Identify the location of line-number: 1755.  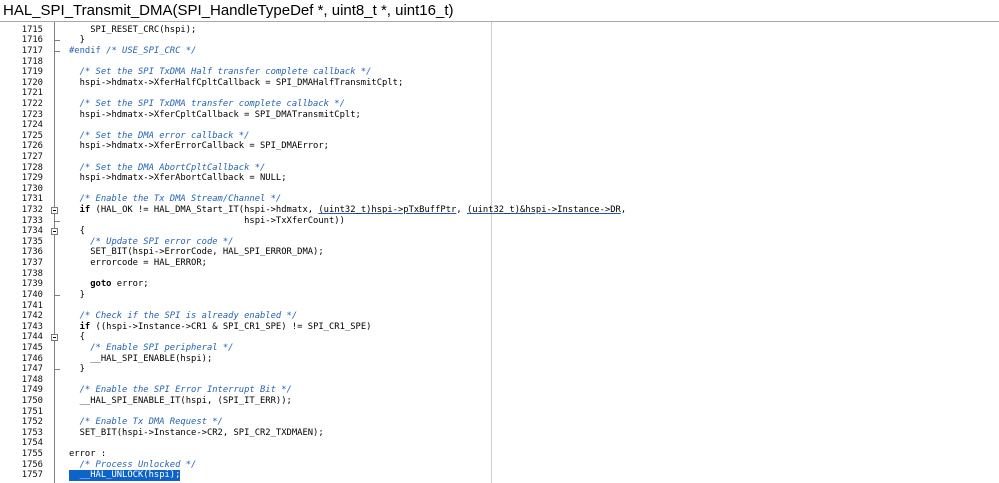
(32, 454).